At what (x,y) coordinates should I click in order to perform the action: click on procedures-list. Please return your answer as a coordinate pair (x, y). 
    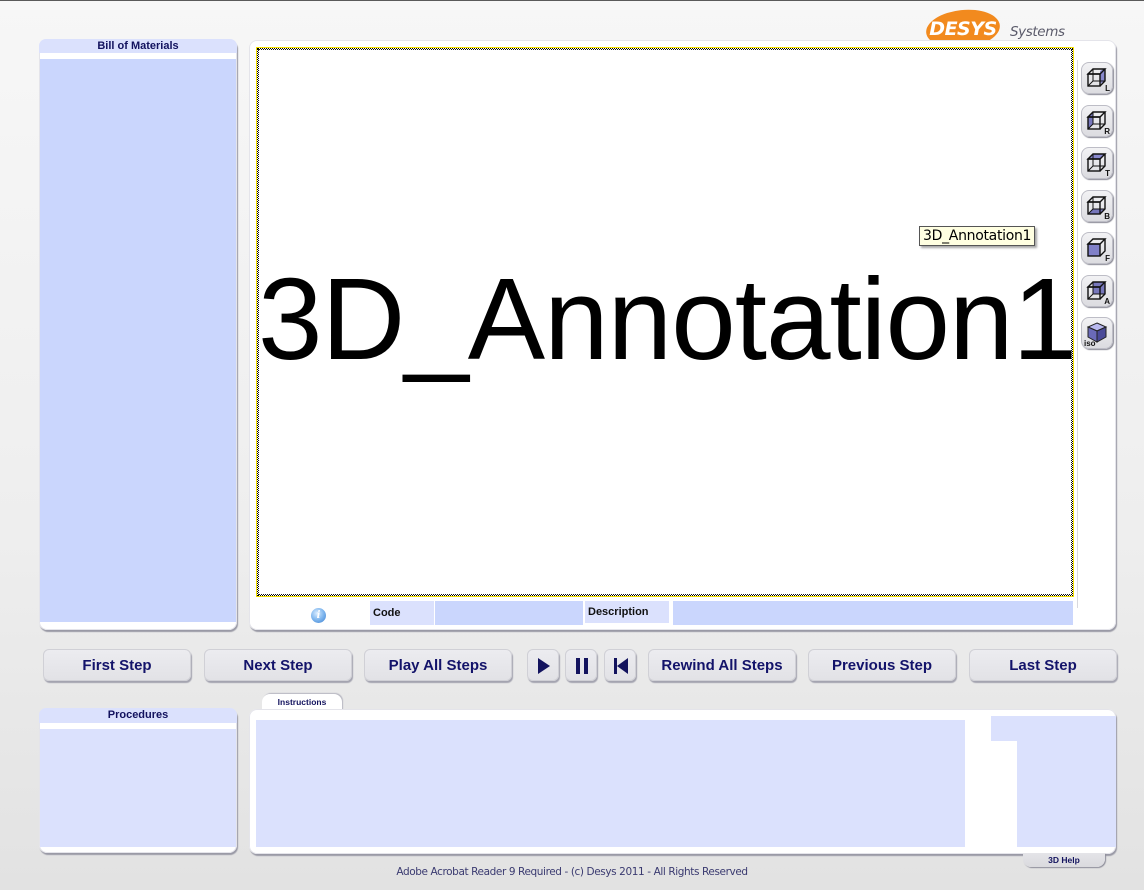
    Looking at the image, I should click on (138, 788).